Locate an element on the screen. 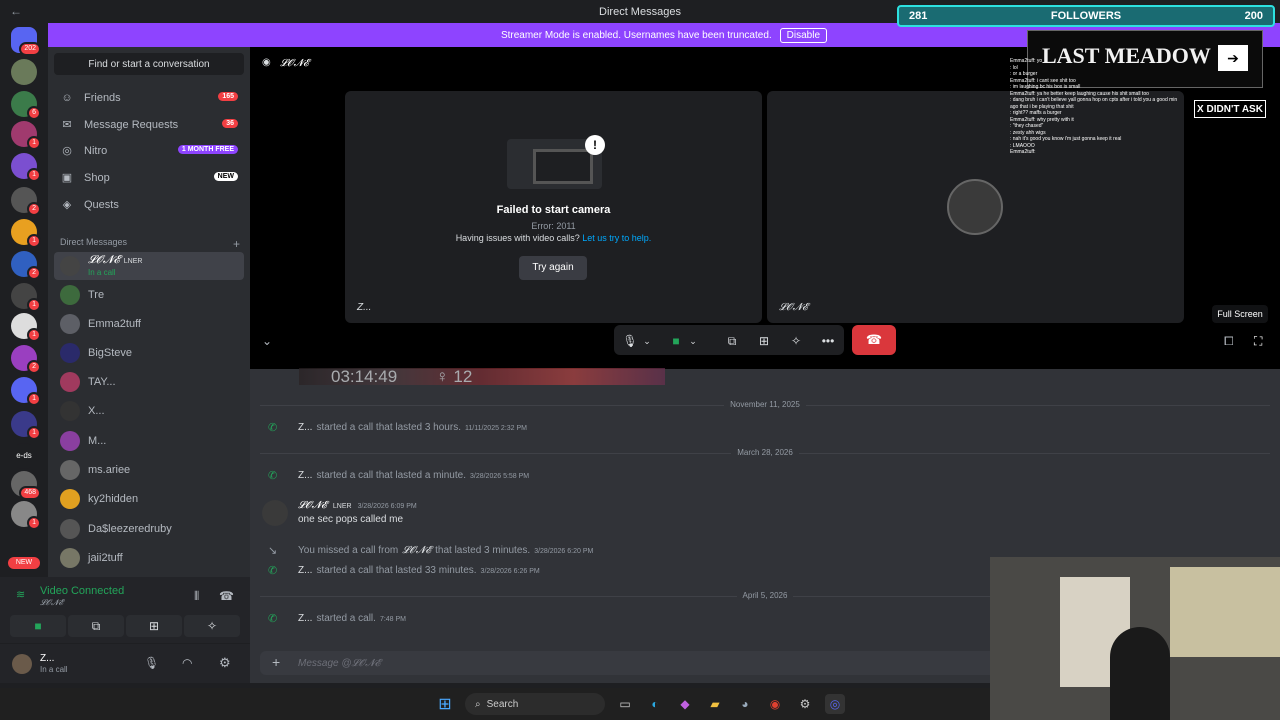 The height and width of the screenshot is (720, 1280). dm-item: Emma2tuff is located at coordinates (149, 324).